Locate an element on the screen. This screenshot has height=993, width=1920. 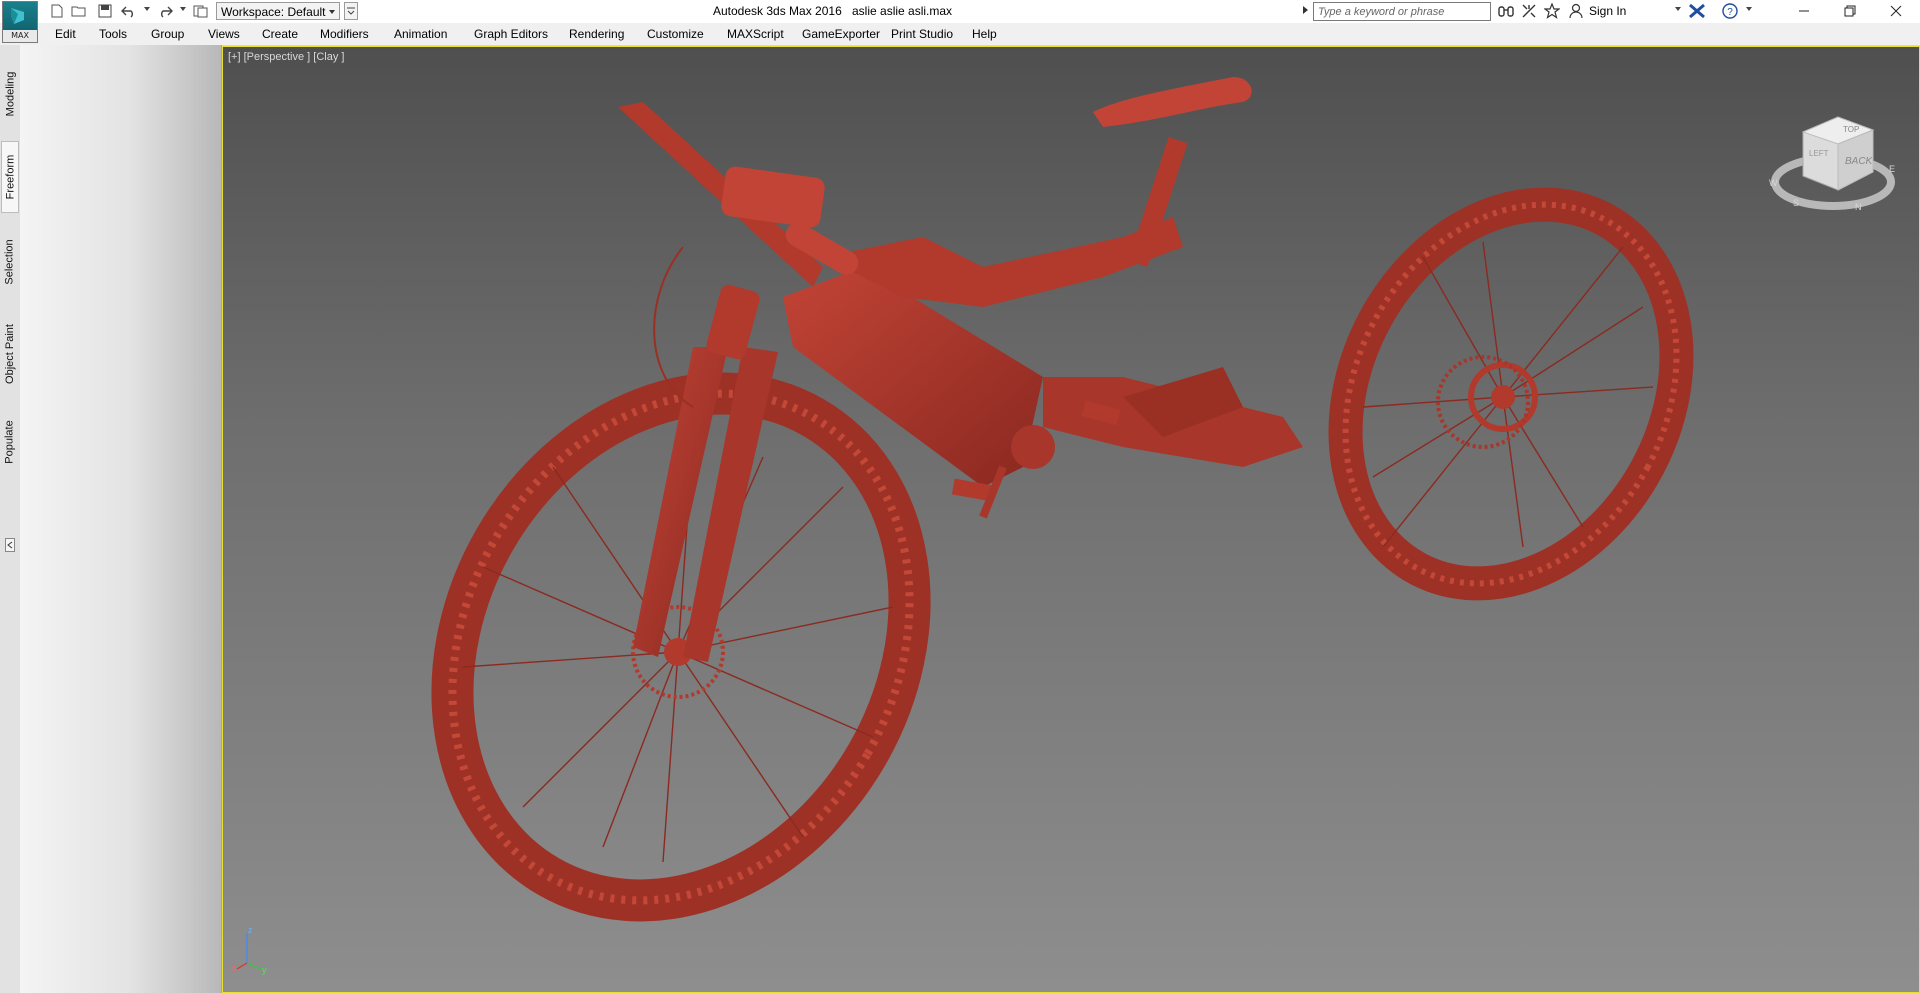
tab-object-paint: Object Paint is located at coordinates (10, 354).